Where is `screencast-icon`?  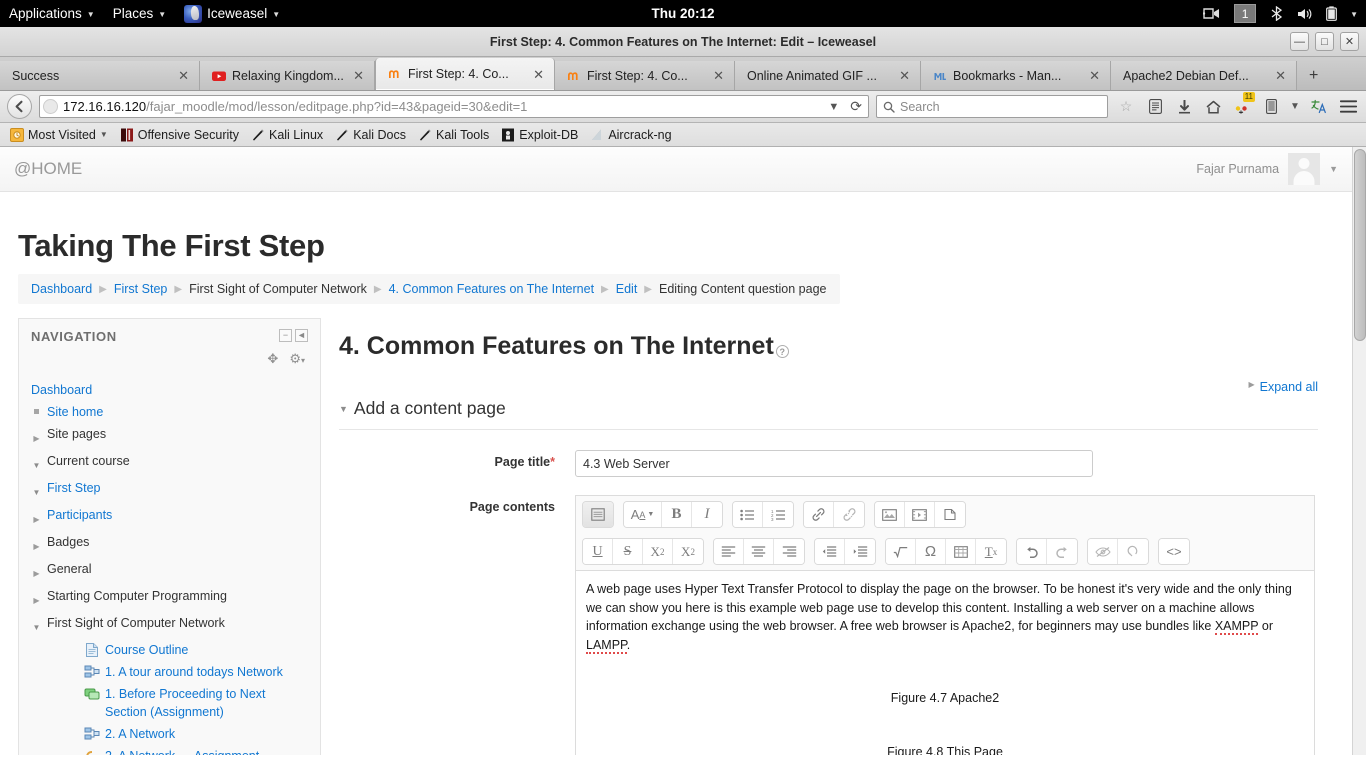
screencast-icon is located at coordinates (1212, 13).